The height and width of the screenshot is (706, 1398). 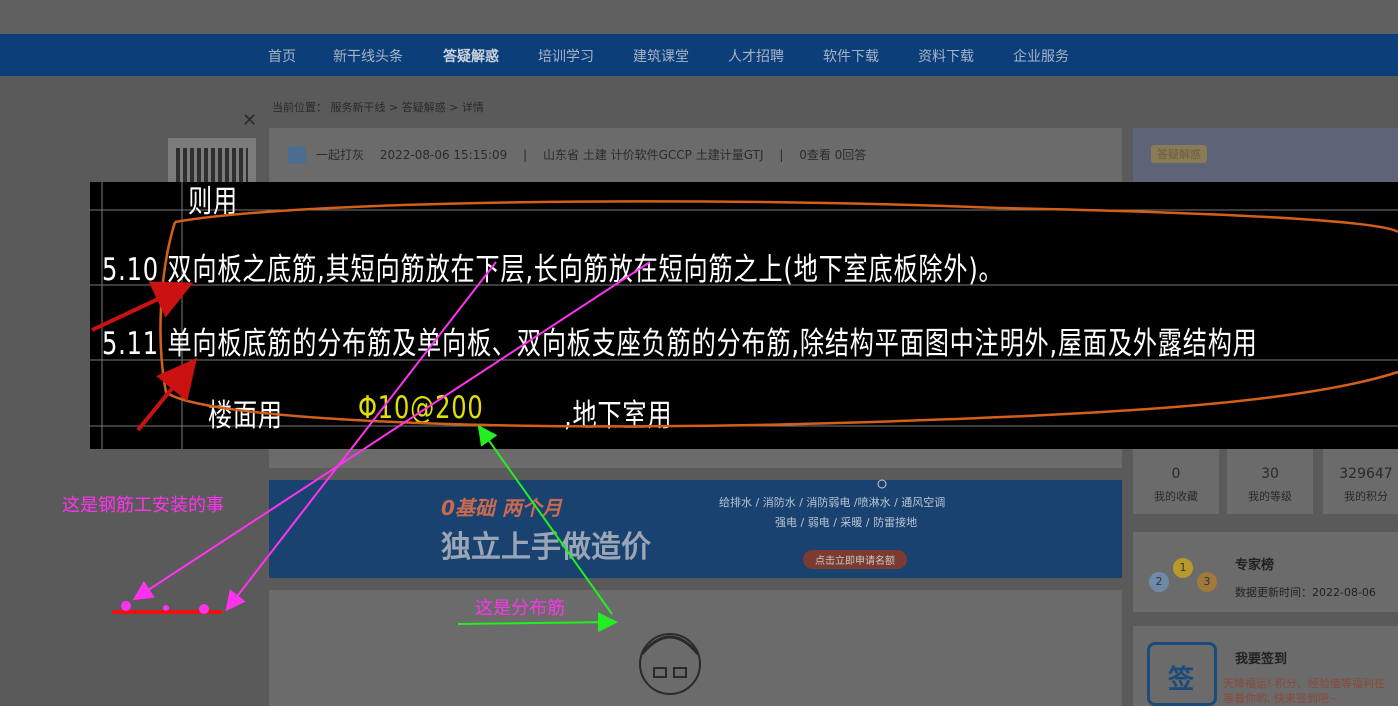 I want to click on green-arrow-diagonal, so click(x=545, y=519).